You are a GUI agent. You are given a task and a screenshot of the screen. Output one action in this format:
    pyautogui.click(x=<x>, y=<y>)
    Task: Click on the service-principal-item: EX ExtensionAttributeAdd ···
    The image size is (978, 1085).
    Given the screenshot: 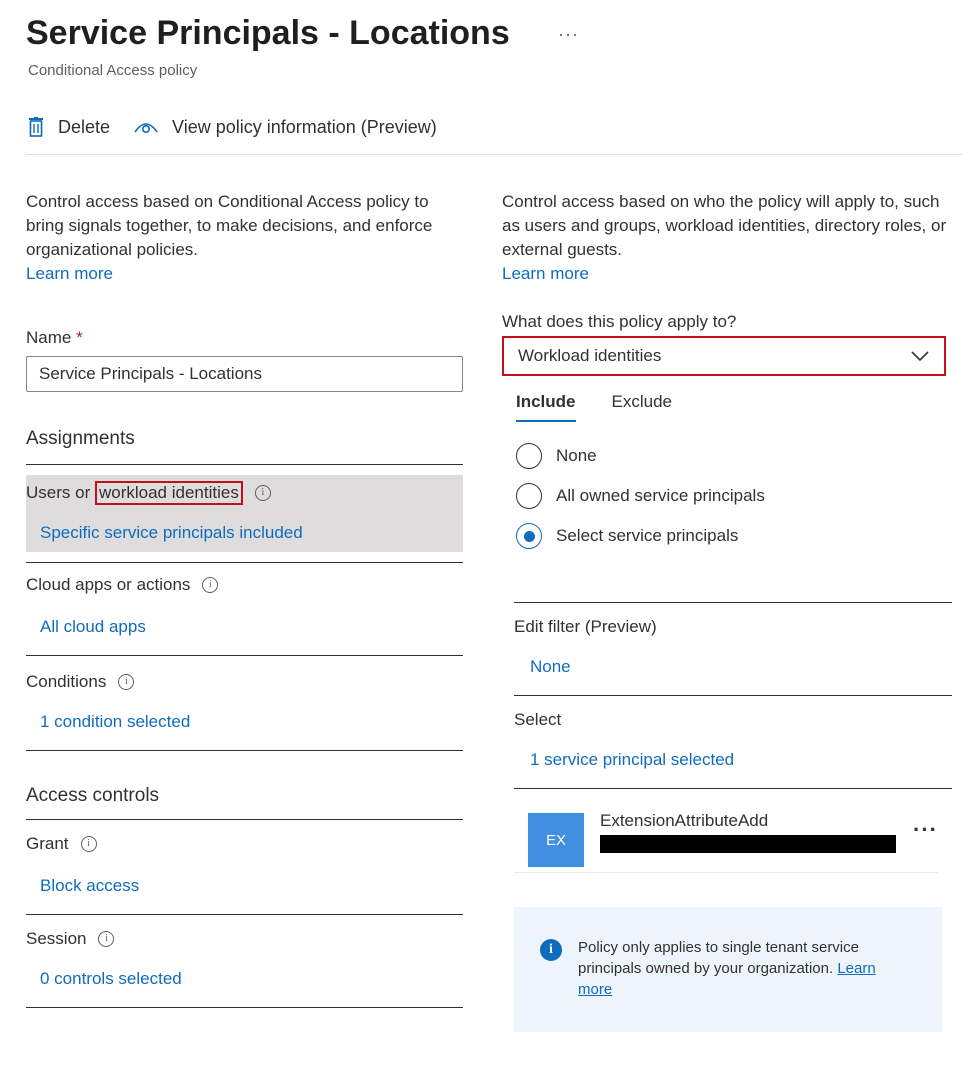 What is the action you would take?
    pyautogui.click(x=726, y=839)
    